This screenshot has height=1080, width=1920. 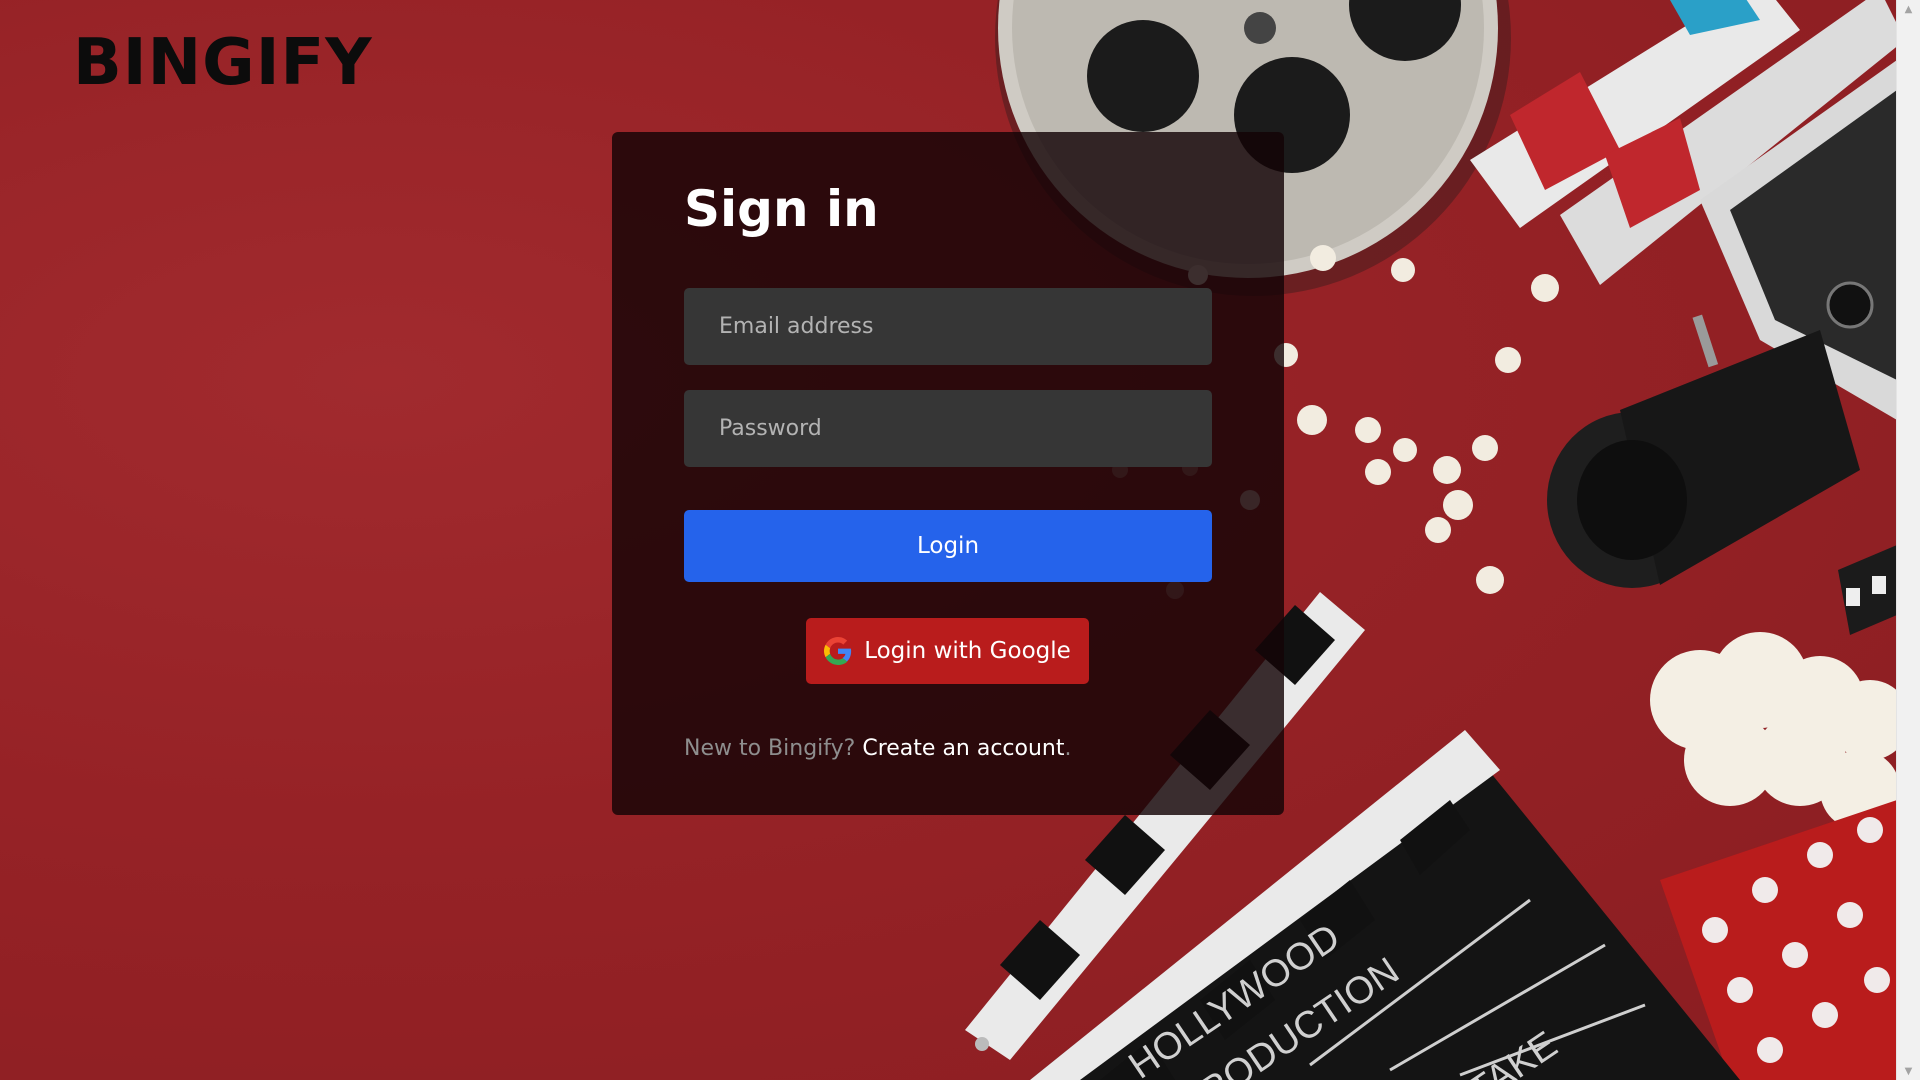 What do you see at coordinates (948, 326) in the screenshot?
I see `email-input` at bounding box center [948, 326].